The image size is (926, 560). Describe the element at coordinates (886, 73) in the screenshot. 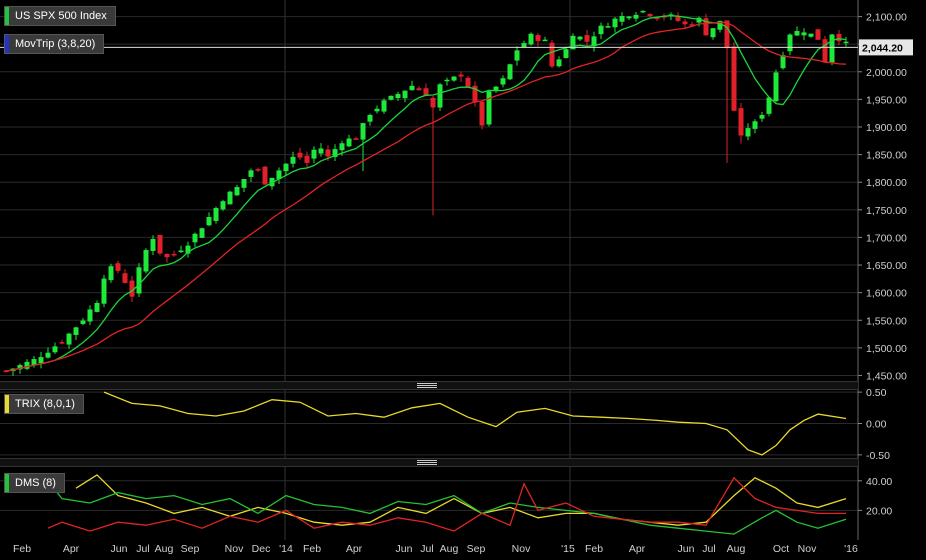

I see `price-tick-label: 2,000.00` at that location.